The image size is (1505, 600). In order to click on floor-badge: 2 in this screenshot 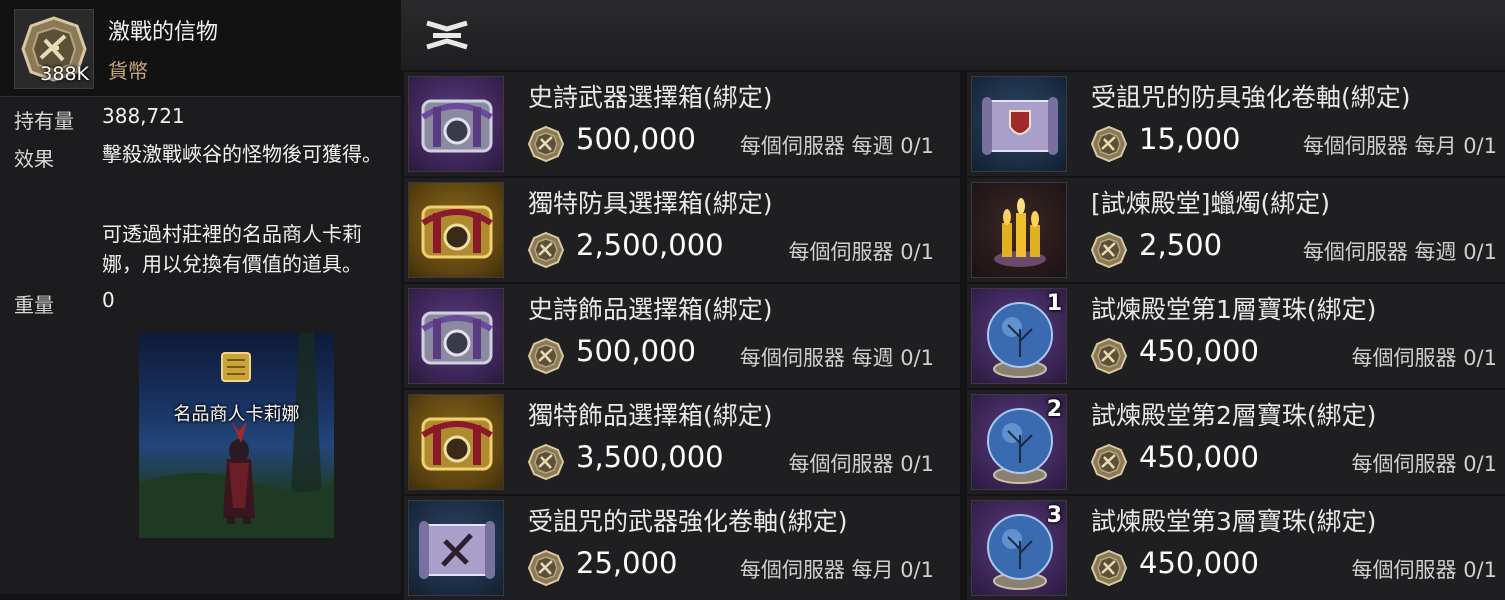, I will do `click(1054, 409)`.